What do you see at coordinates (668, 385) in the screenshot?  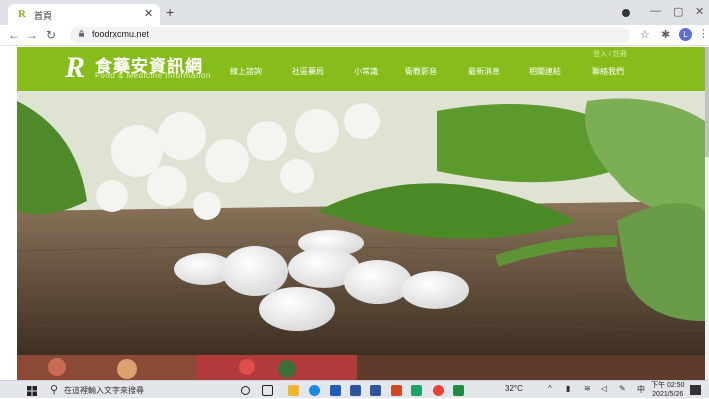 I see `clock-time: 下午 02:50` at bounding box center [668, 385].